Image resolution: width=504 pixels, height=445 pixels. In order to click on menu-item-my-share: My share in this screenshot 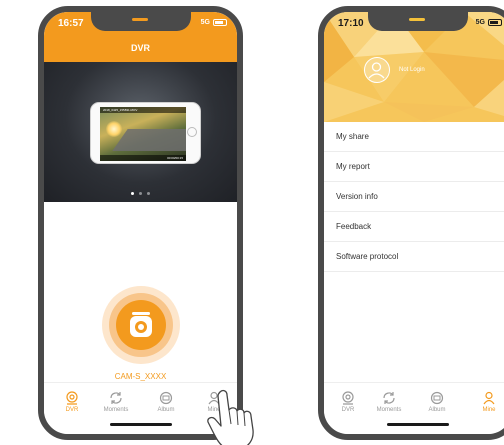, I will do `click(414, 137)`.